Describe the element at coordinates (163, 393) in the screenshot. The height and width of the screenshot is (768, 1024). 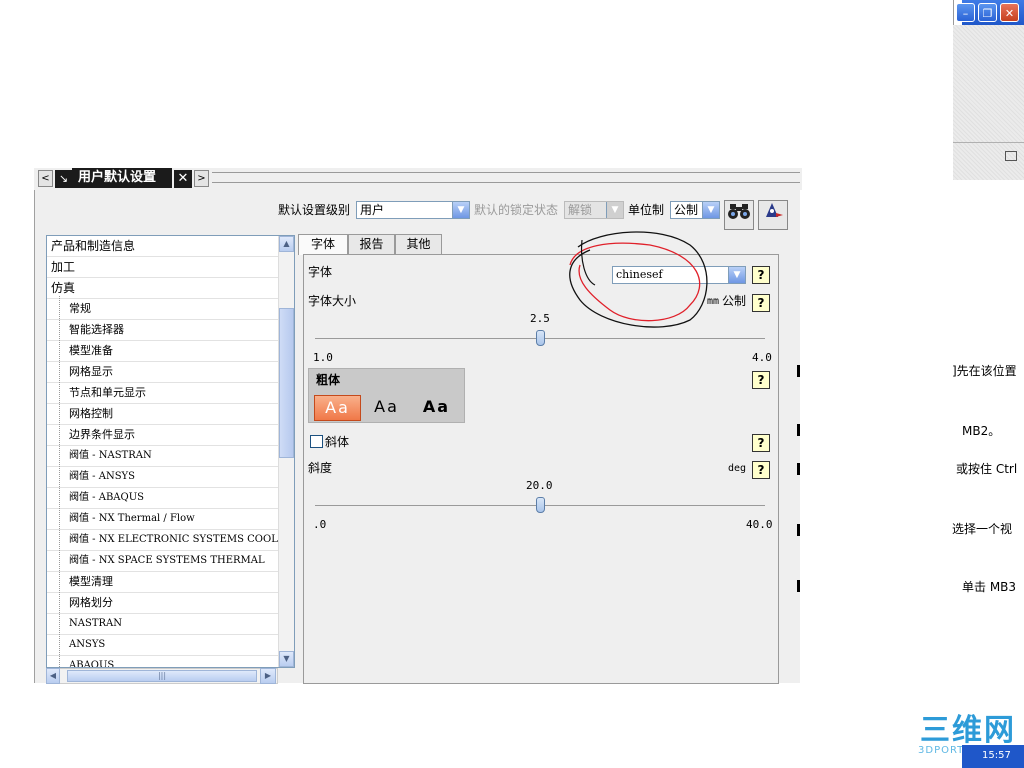
I see `tree-item: 节点和单元显示` at that location.